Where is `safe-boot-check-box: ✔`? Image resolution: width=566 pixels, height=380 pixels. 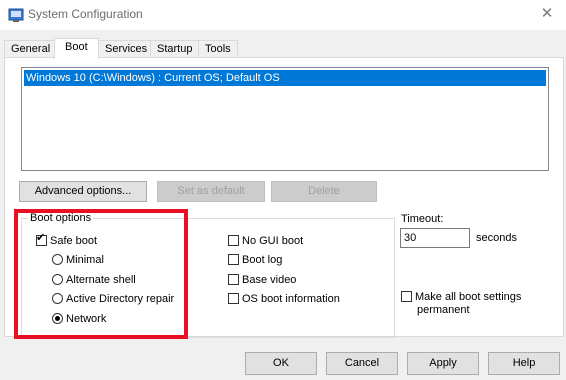 safe-boot-check-box: ✔ is located at coordinates (41, 239).